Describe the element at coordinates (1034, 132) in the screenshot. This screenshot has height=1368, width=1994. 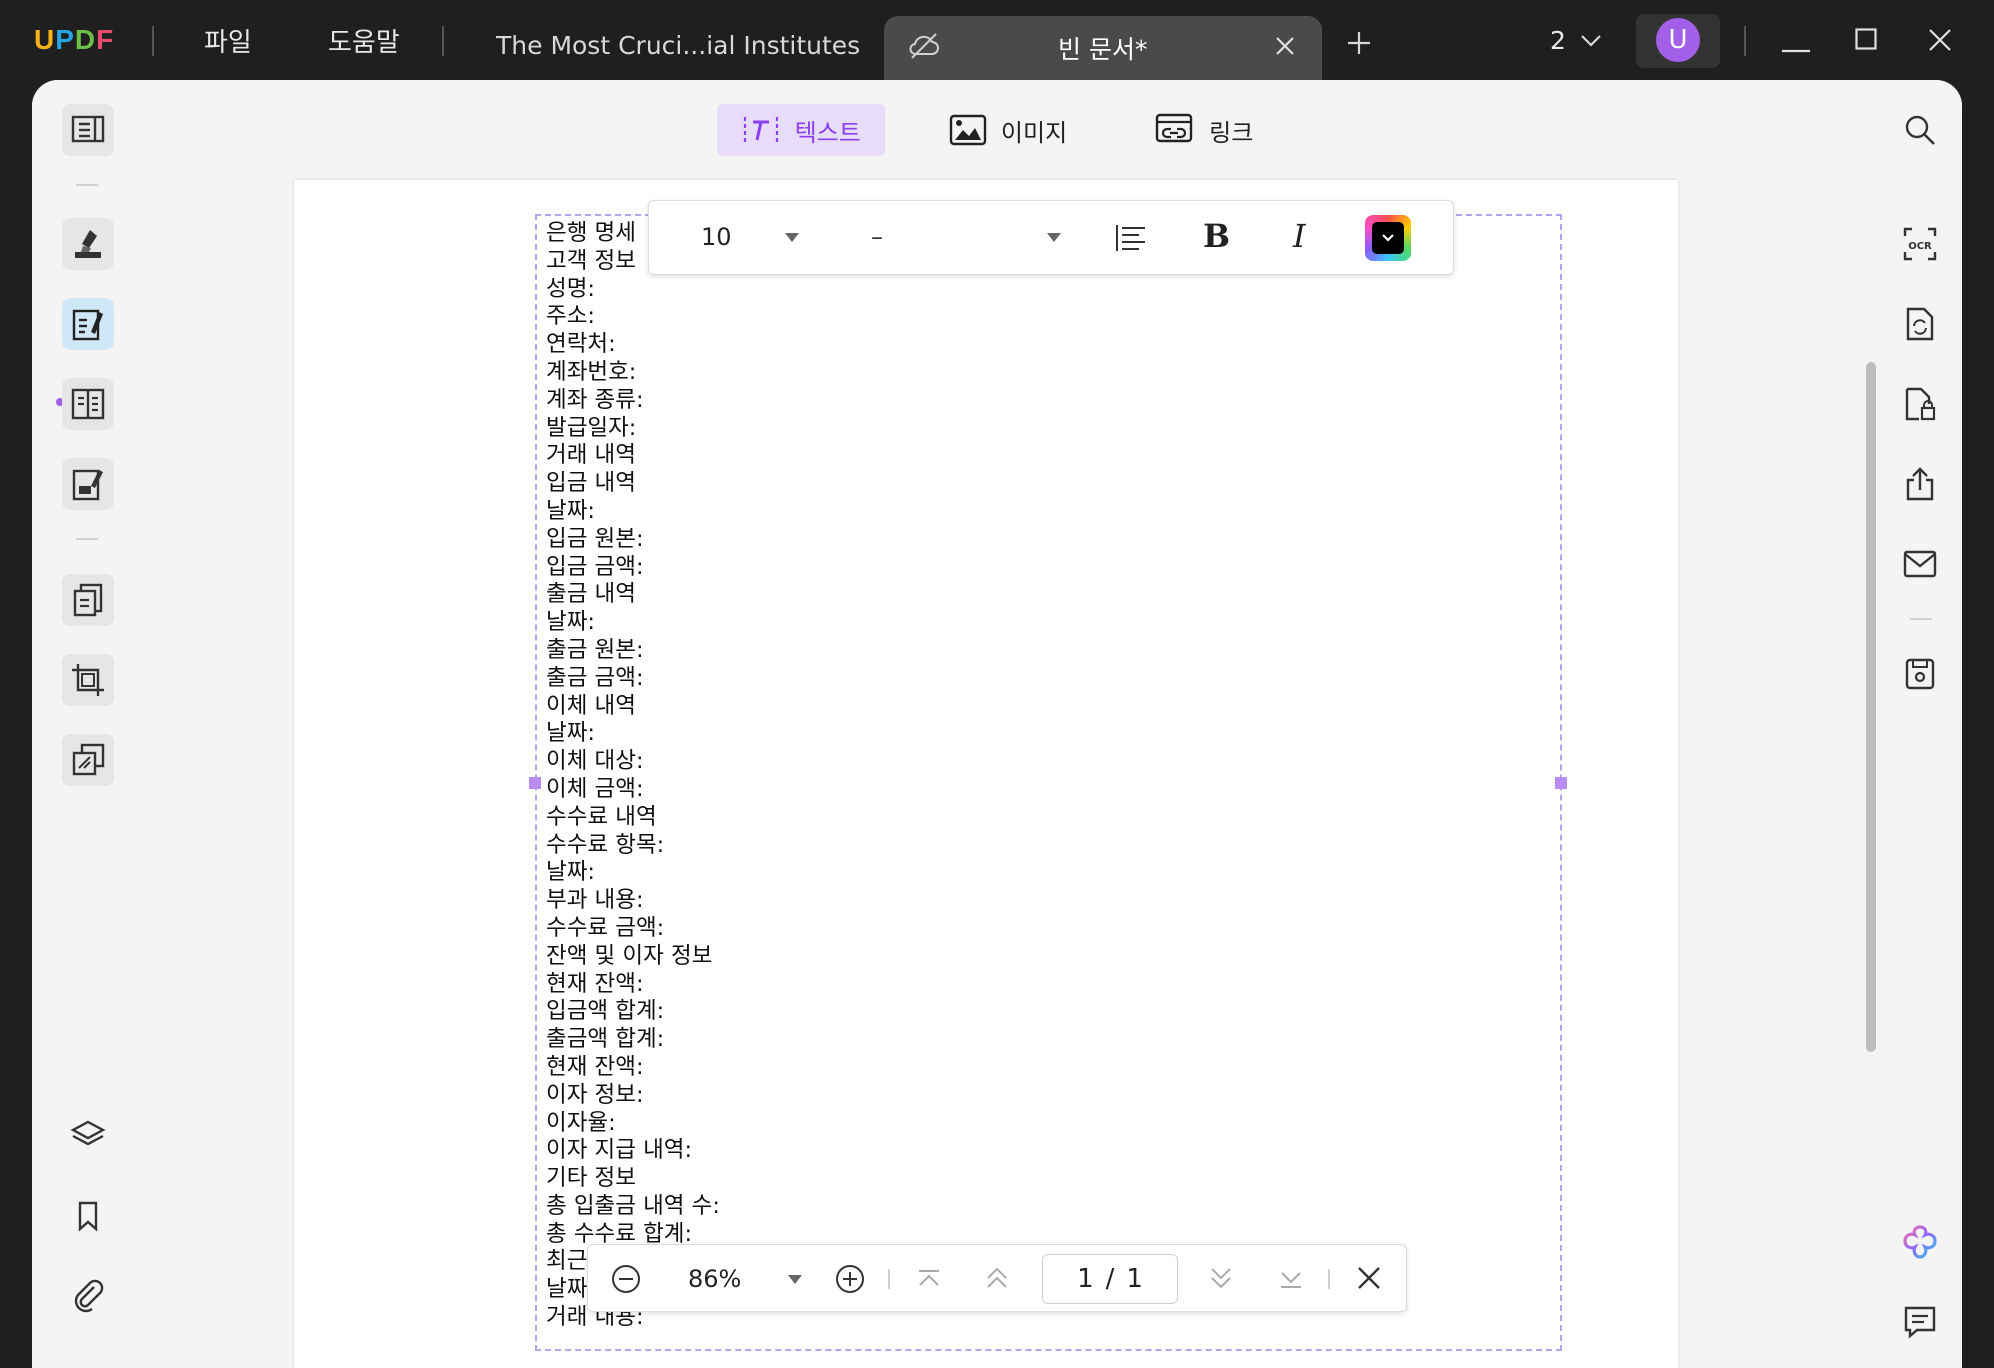
I see `image-mode-label: 이미지` at that location.